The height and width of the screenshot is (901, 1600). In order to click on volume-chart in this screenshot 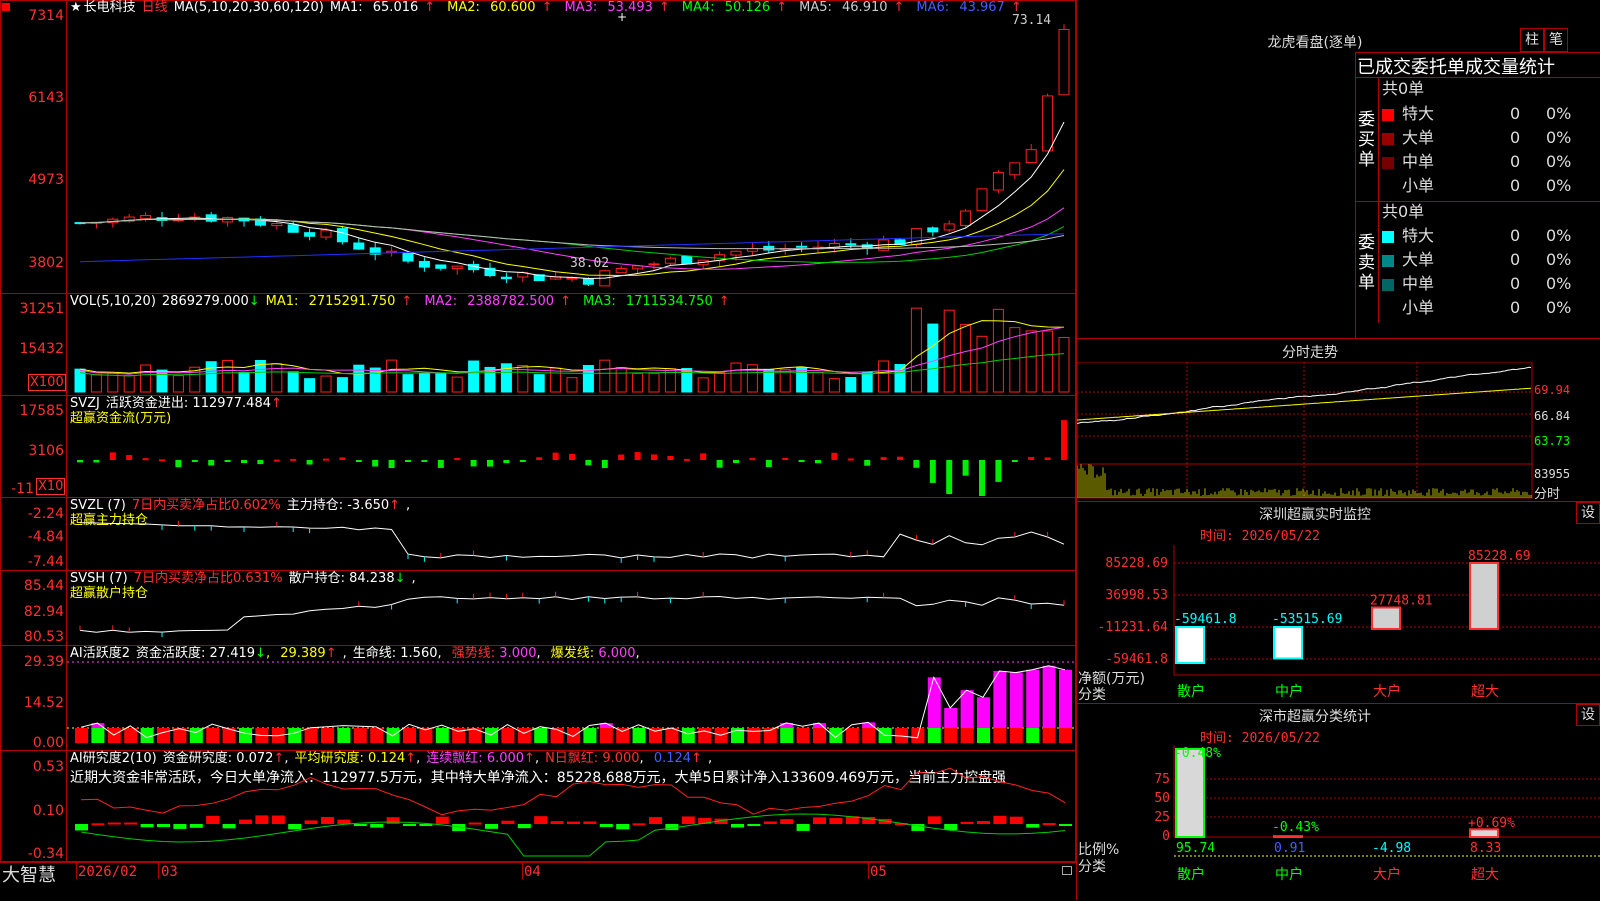, I will do `click(571, 345)`.